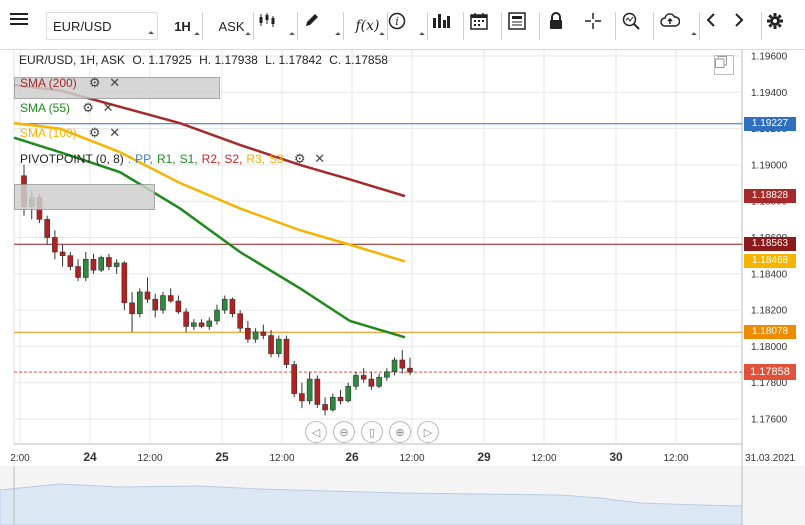 The height and width of the screenshot is (525, 805). I want to click on y-tick-label: 1.19600, so click(769, 57).